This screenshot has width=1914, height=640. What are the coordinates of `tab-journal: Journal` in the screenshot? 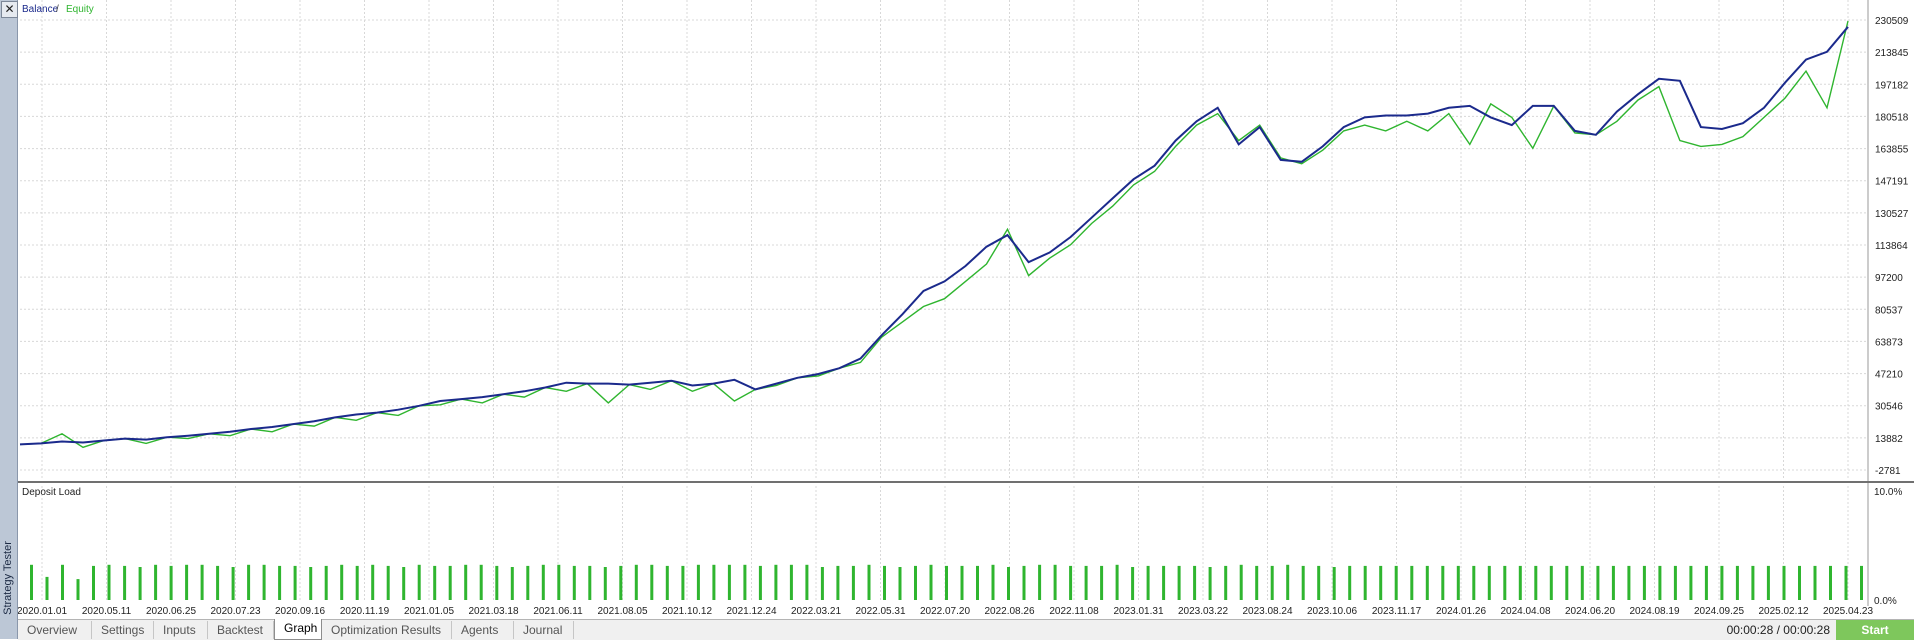 It's located at (544, 630).